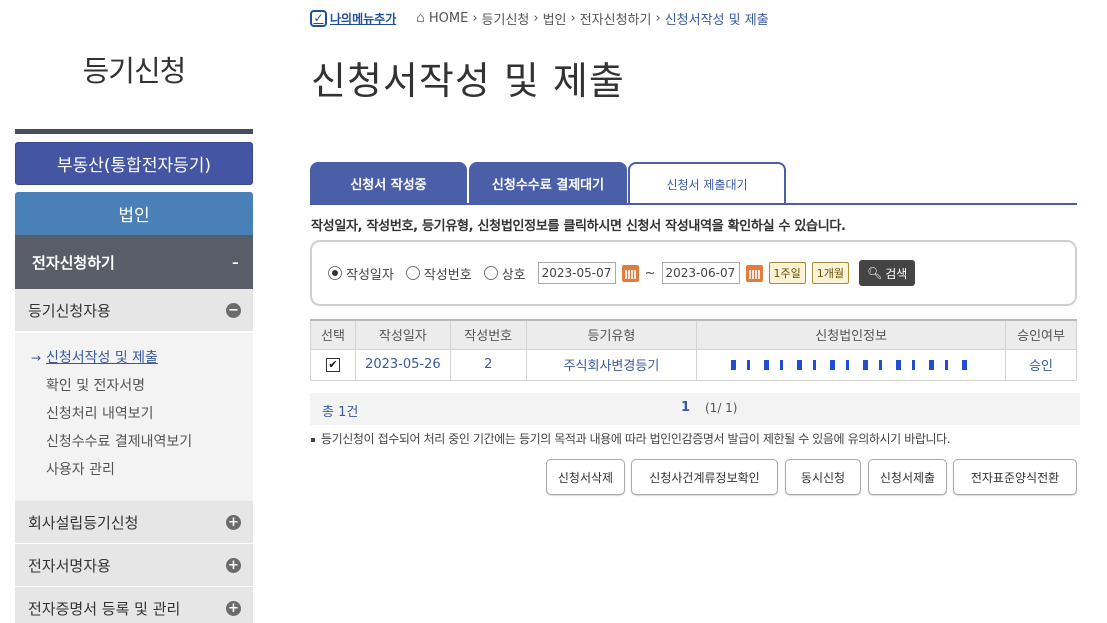 This screenshot has height=623, width=1107. I want to click on date-from-input, so click(576, 273).